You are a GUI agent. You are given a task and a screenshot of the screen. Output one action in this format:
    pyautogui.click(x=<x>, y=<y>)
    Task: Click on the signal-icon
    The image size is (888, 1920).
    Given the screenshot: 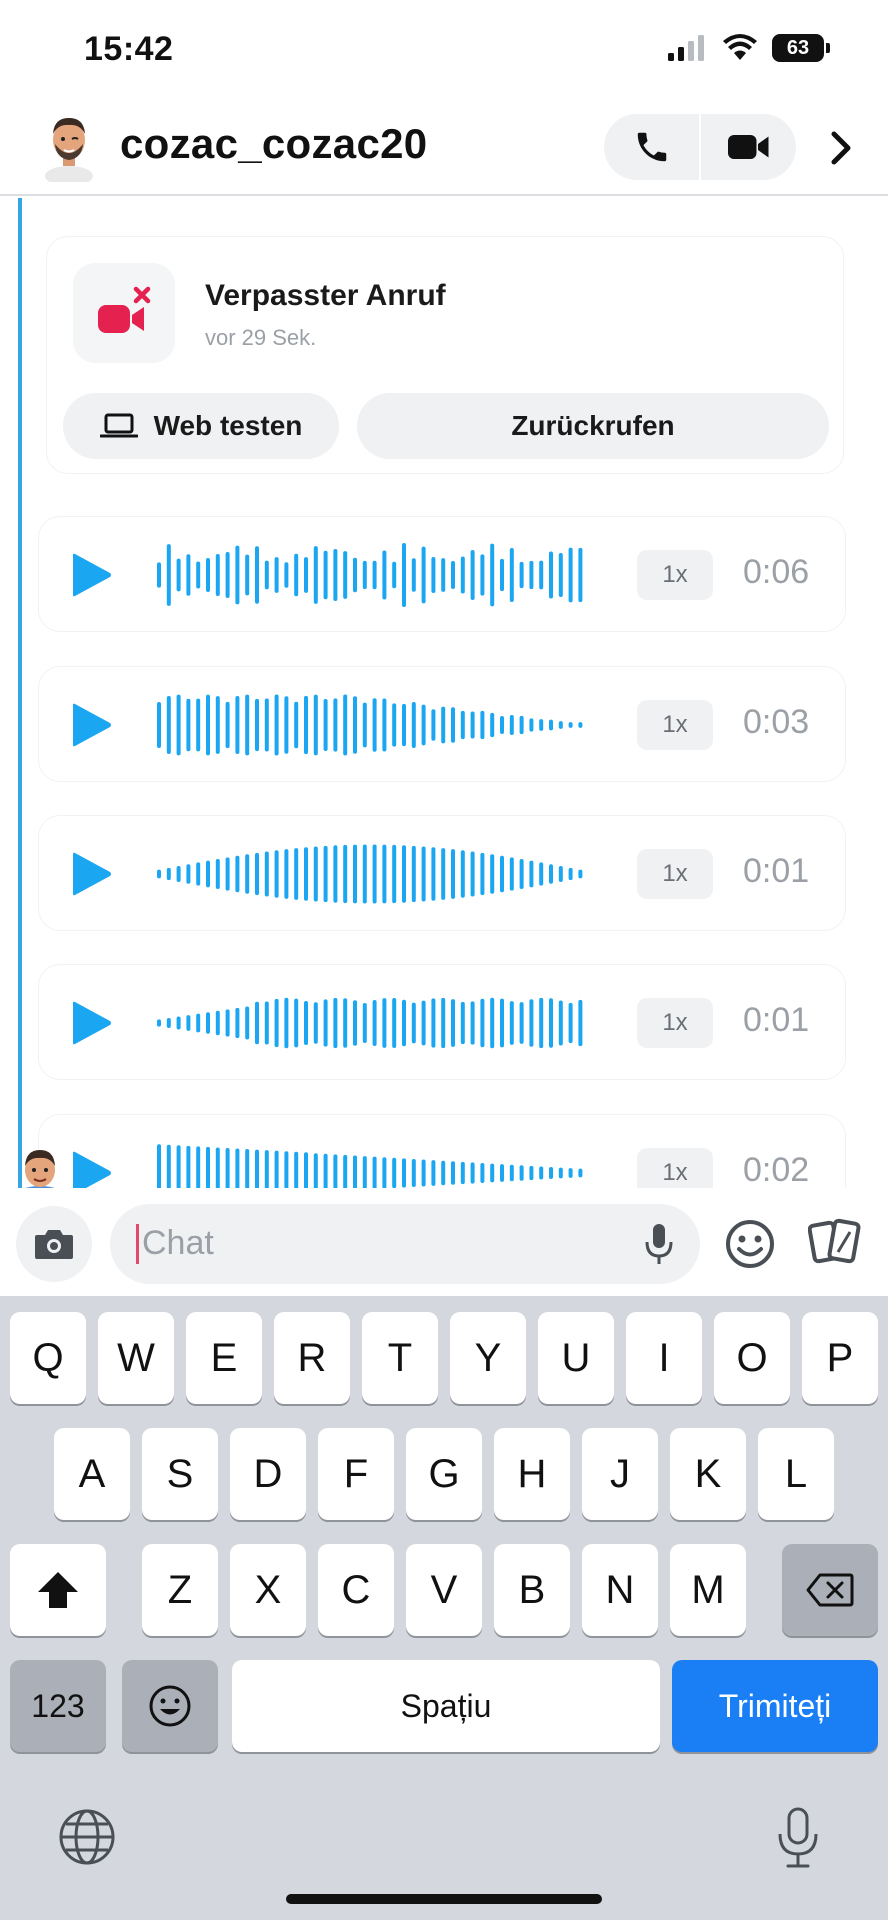 What is the action you would take?
    pyautogui.click(x=686, y=48)
    